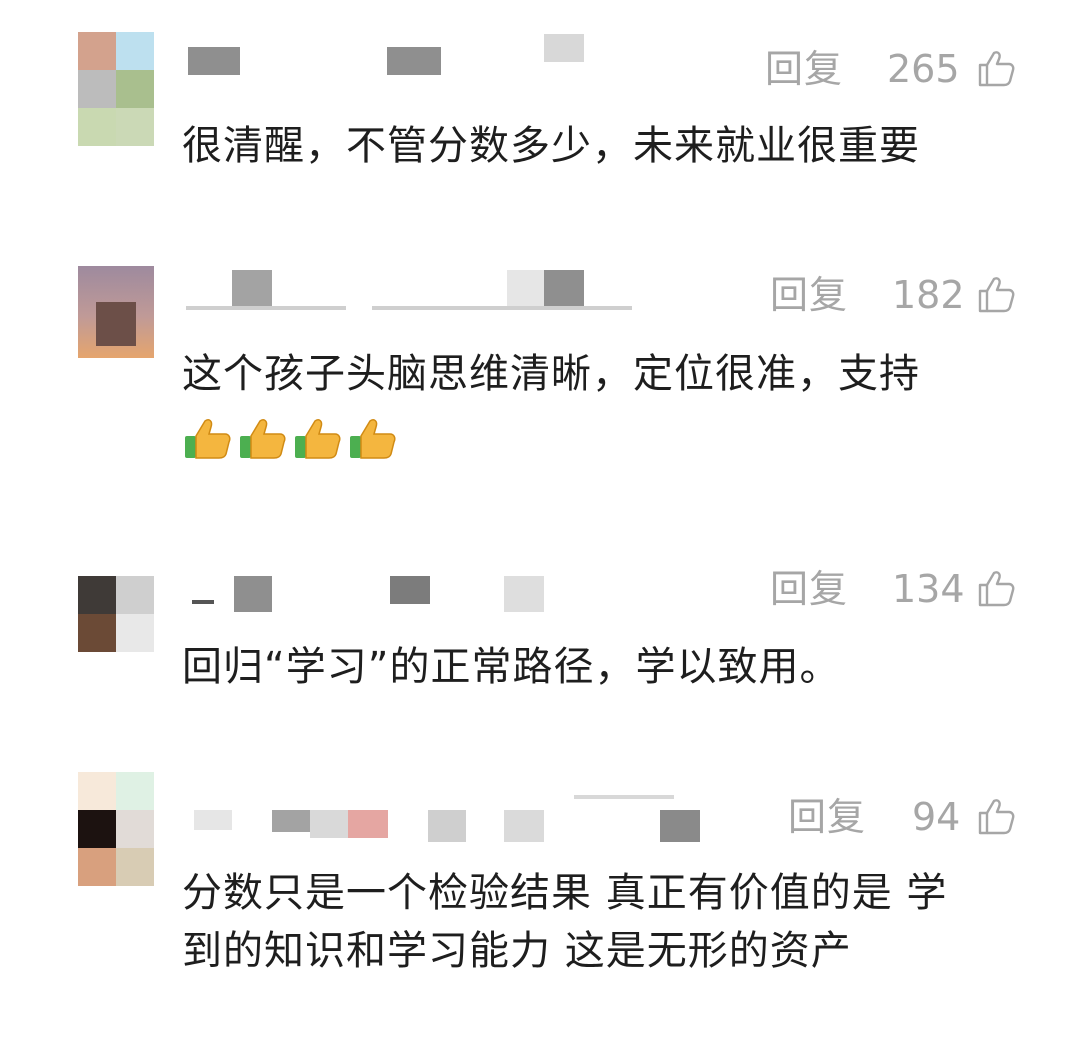  I want to click on like-count: 182, so click(928, 295).